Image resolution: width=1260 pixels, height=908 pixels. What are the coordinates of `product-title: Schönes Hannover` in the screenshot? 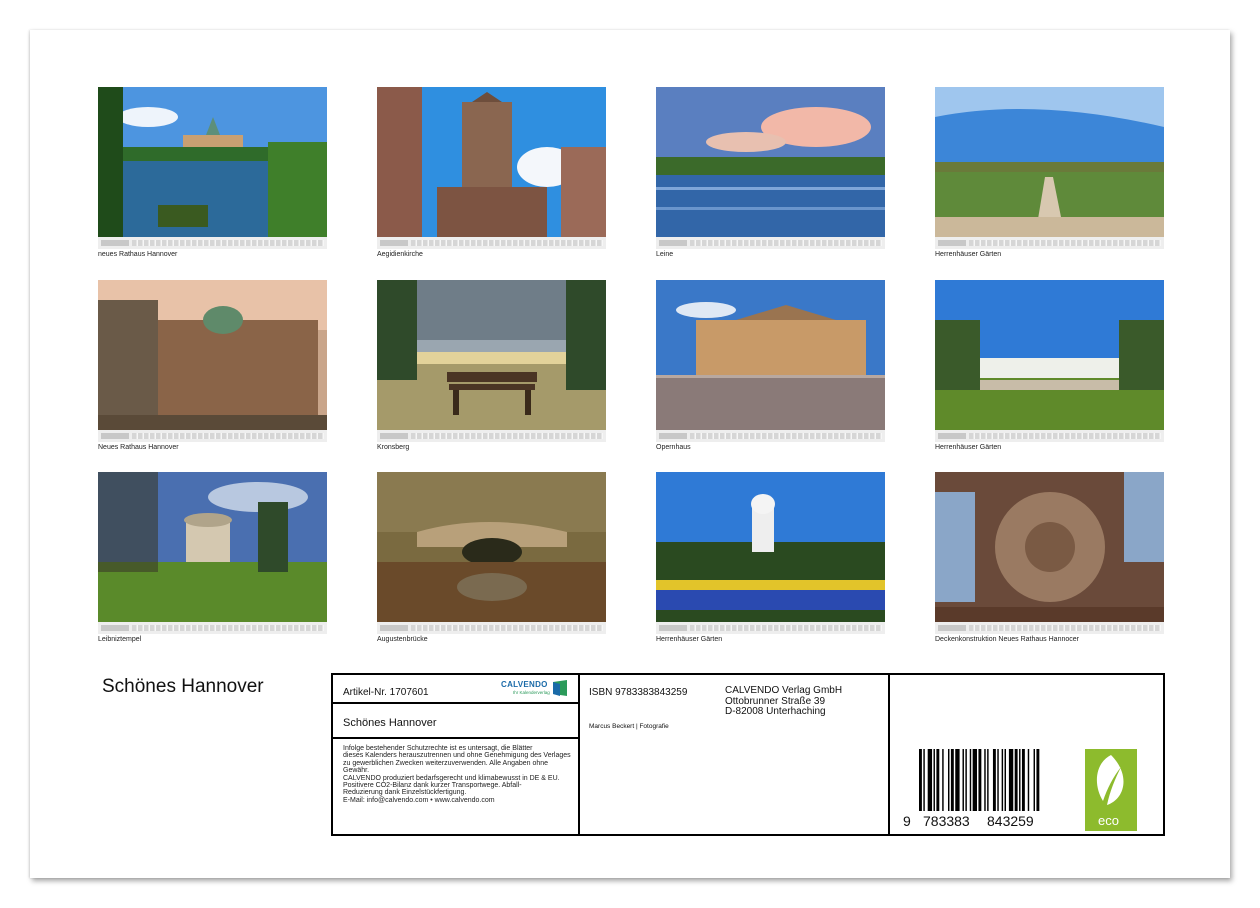 It's located at (390, 723).